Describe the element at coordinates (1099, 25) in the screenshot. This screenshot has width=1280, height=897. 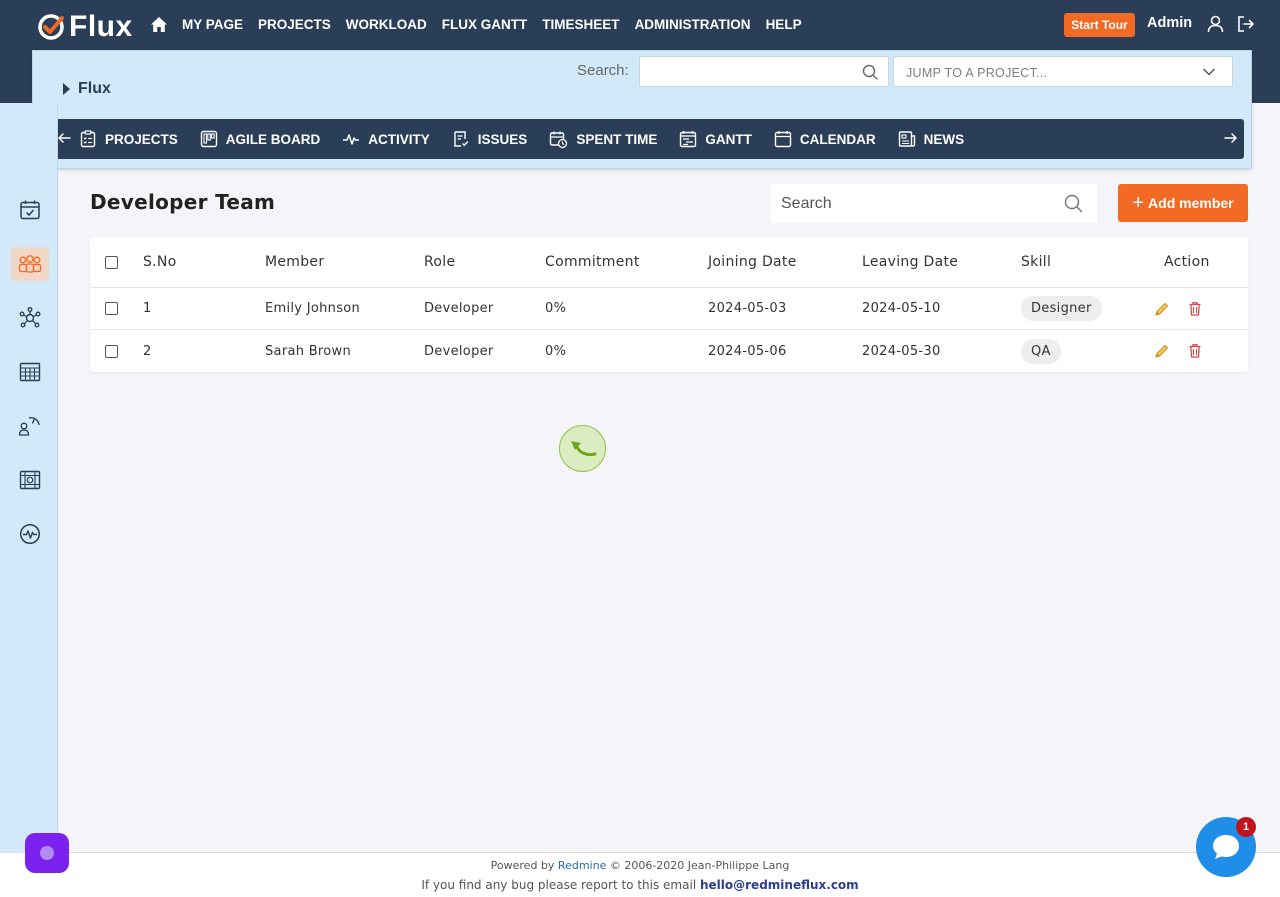
I see `start-tour-button: Start Tour` at that location.